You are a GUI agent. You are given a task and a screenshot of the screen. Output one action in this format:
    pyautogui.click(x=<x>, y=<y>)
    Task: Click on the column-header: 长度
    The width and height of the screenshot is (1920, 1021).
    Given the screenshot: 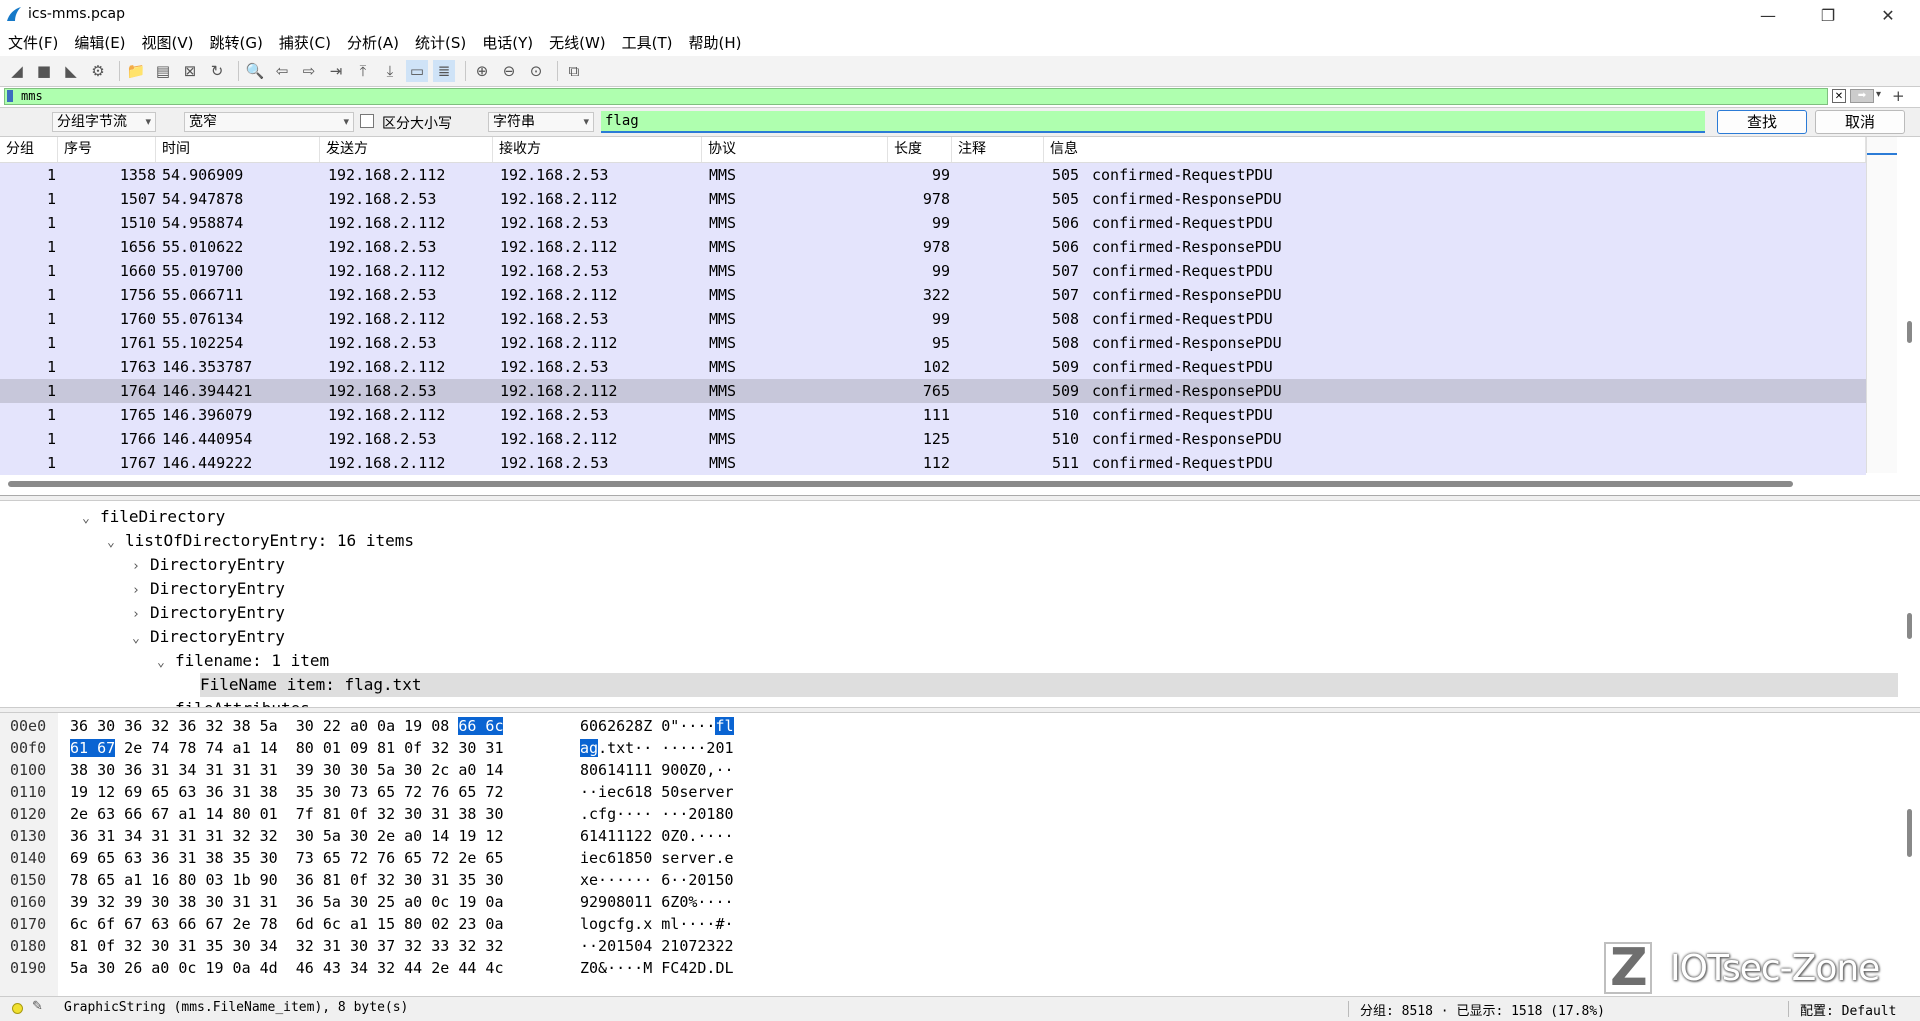 What is the action you would take?
    pyautogui.click(x=920, y=149)
    